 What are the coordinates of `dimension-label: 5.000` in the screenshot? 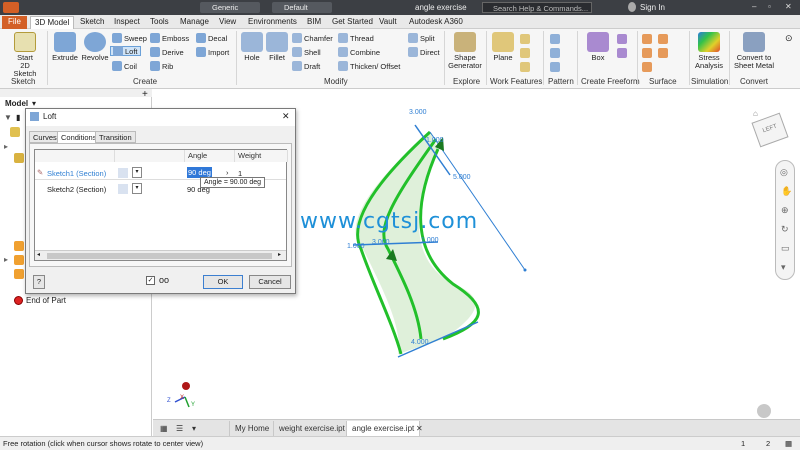 It's located at (462, 177).